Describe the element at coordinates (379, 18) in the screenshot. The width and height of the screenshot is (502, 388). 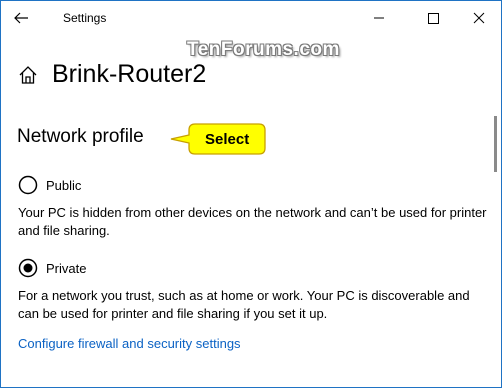
I see `minimize-button` at that location.